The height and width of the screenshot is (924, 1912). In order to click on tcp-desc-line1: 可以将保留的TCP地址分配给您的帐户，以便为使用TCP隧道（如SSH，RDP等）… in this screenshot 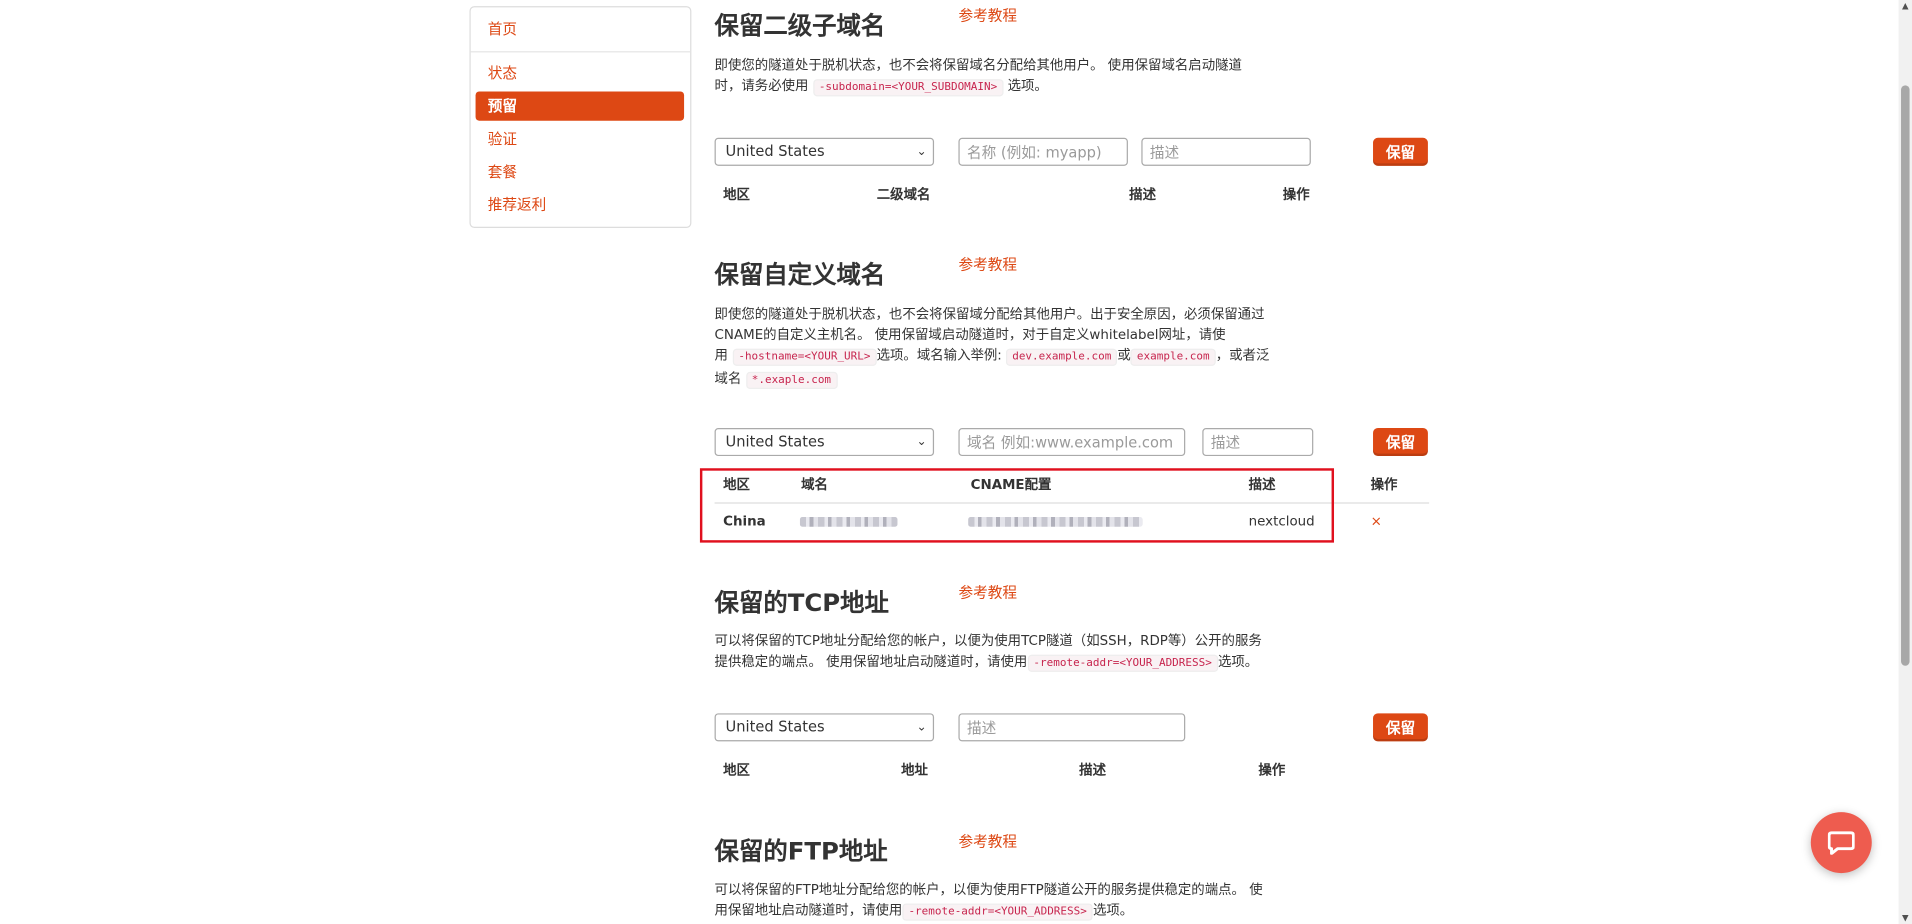, I will do `click(988, 640)`.